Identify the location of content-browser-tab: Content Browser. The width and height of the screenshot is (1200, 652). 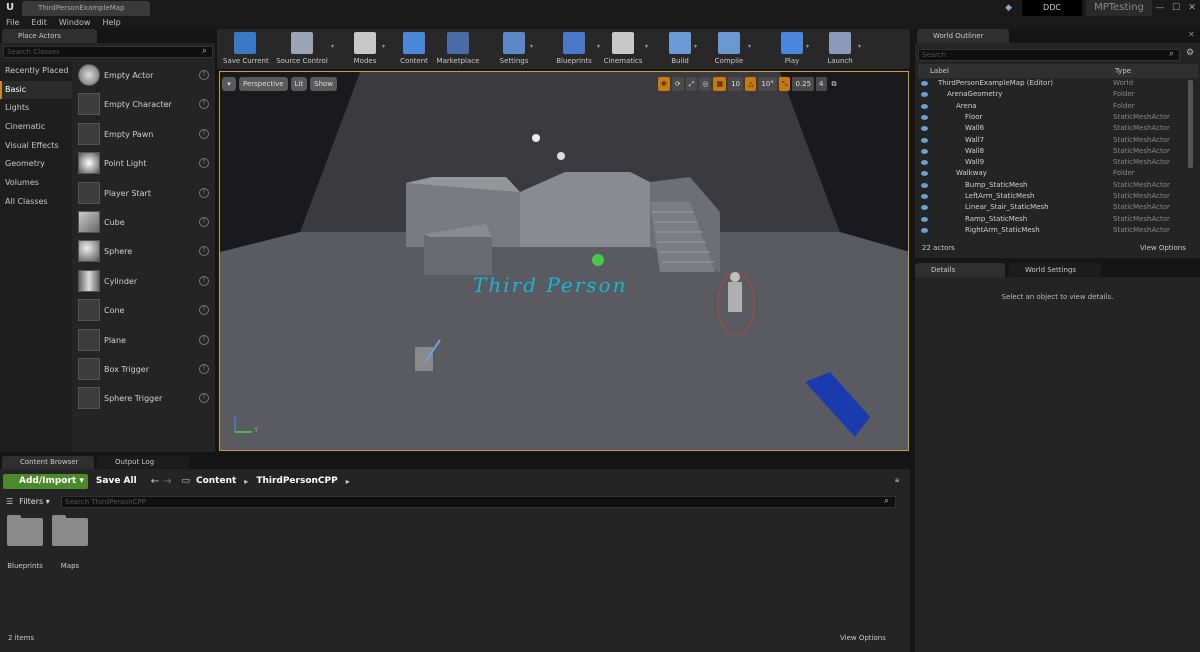
(48, 462).